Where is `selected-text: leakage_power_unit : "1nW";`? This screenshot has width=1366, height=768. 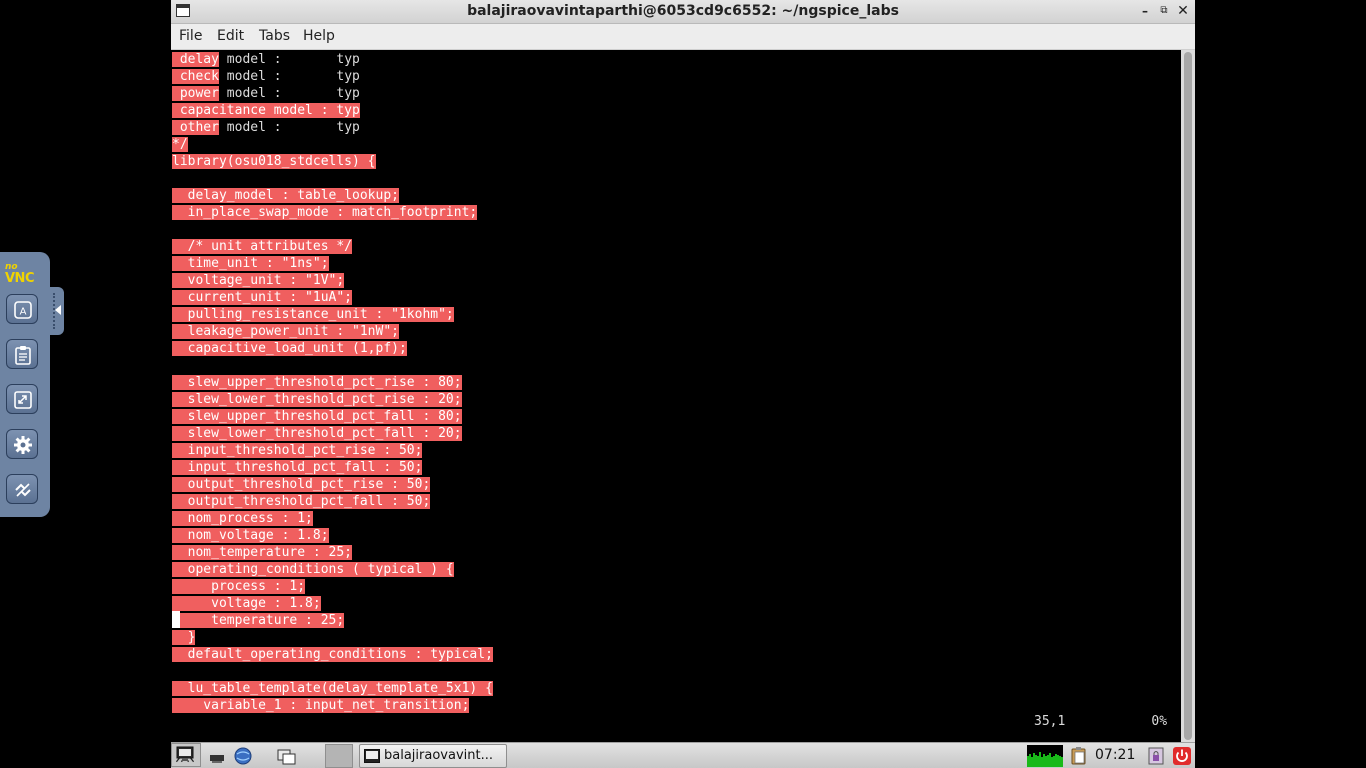
selected-text: leakage_power_unit : "1nW"; is located at coordinates (285, 331).